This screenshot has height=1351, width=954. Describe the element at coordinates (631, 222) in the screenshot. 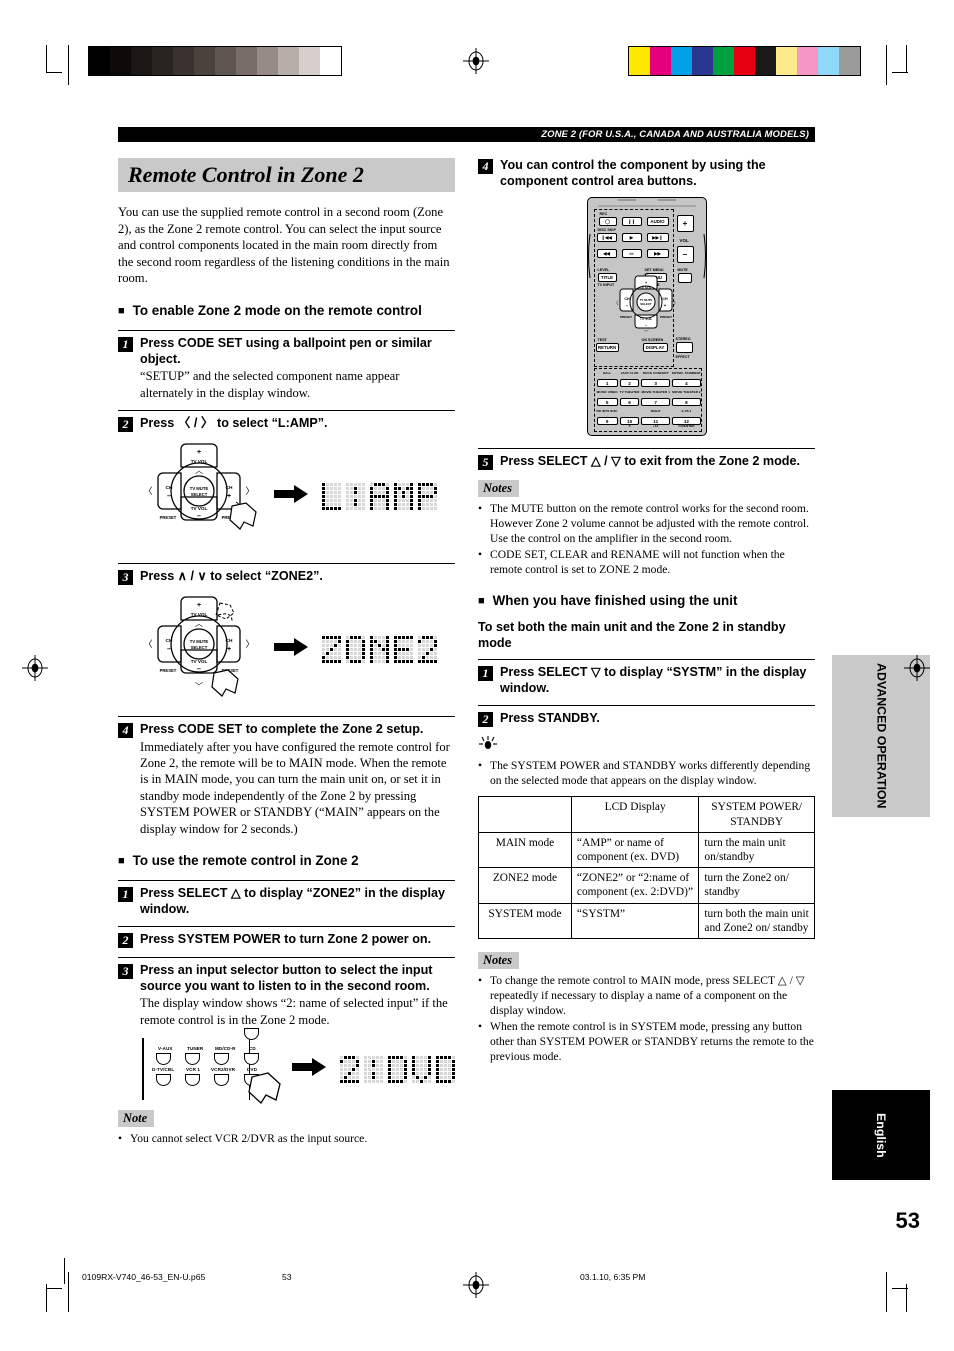

I see `remote-button-pause: ❙❙` at that location.